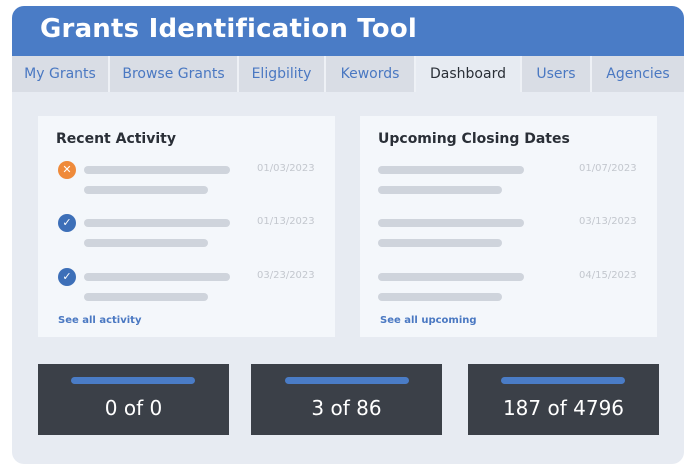 The width and height of the screenshot is (688, 466). I want to click on activity-date: 03/23/2023, so click(286, 275).